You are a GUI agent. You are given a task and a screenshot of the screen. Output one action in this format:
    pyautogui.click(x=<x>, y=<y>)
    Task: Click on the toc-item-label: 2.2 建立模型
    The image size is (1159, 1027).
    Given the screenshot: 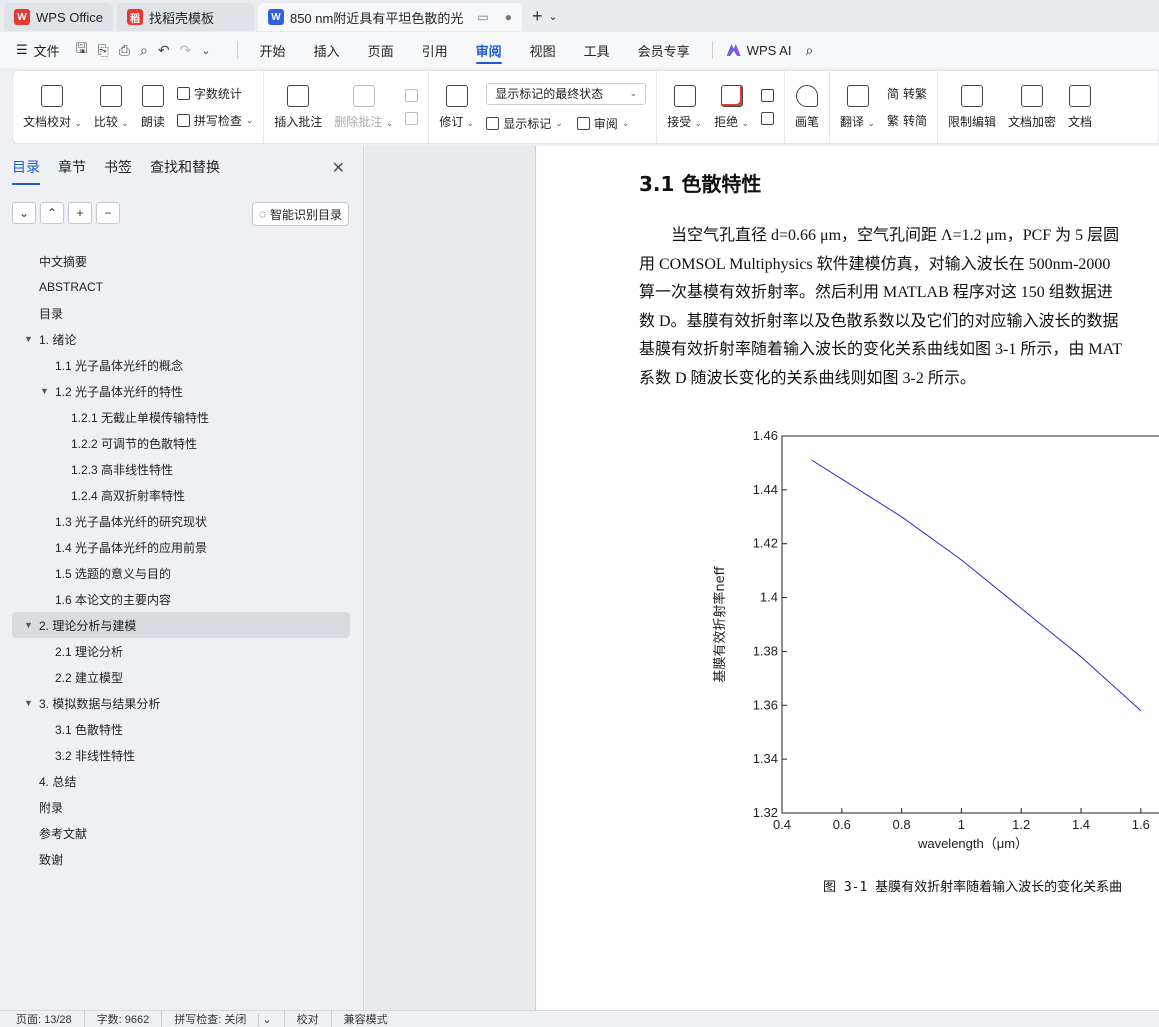 What is the action you would take?
    pyautogui.click(x=89, y=677)
    